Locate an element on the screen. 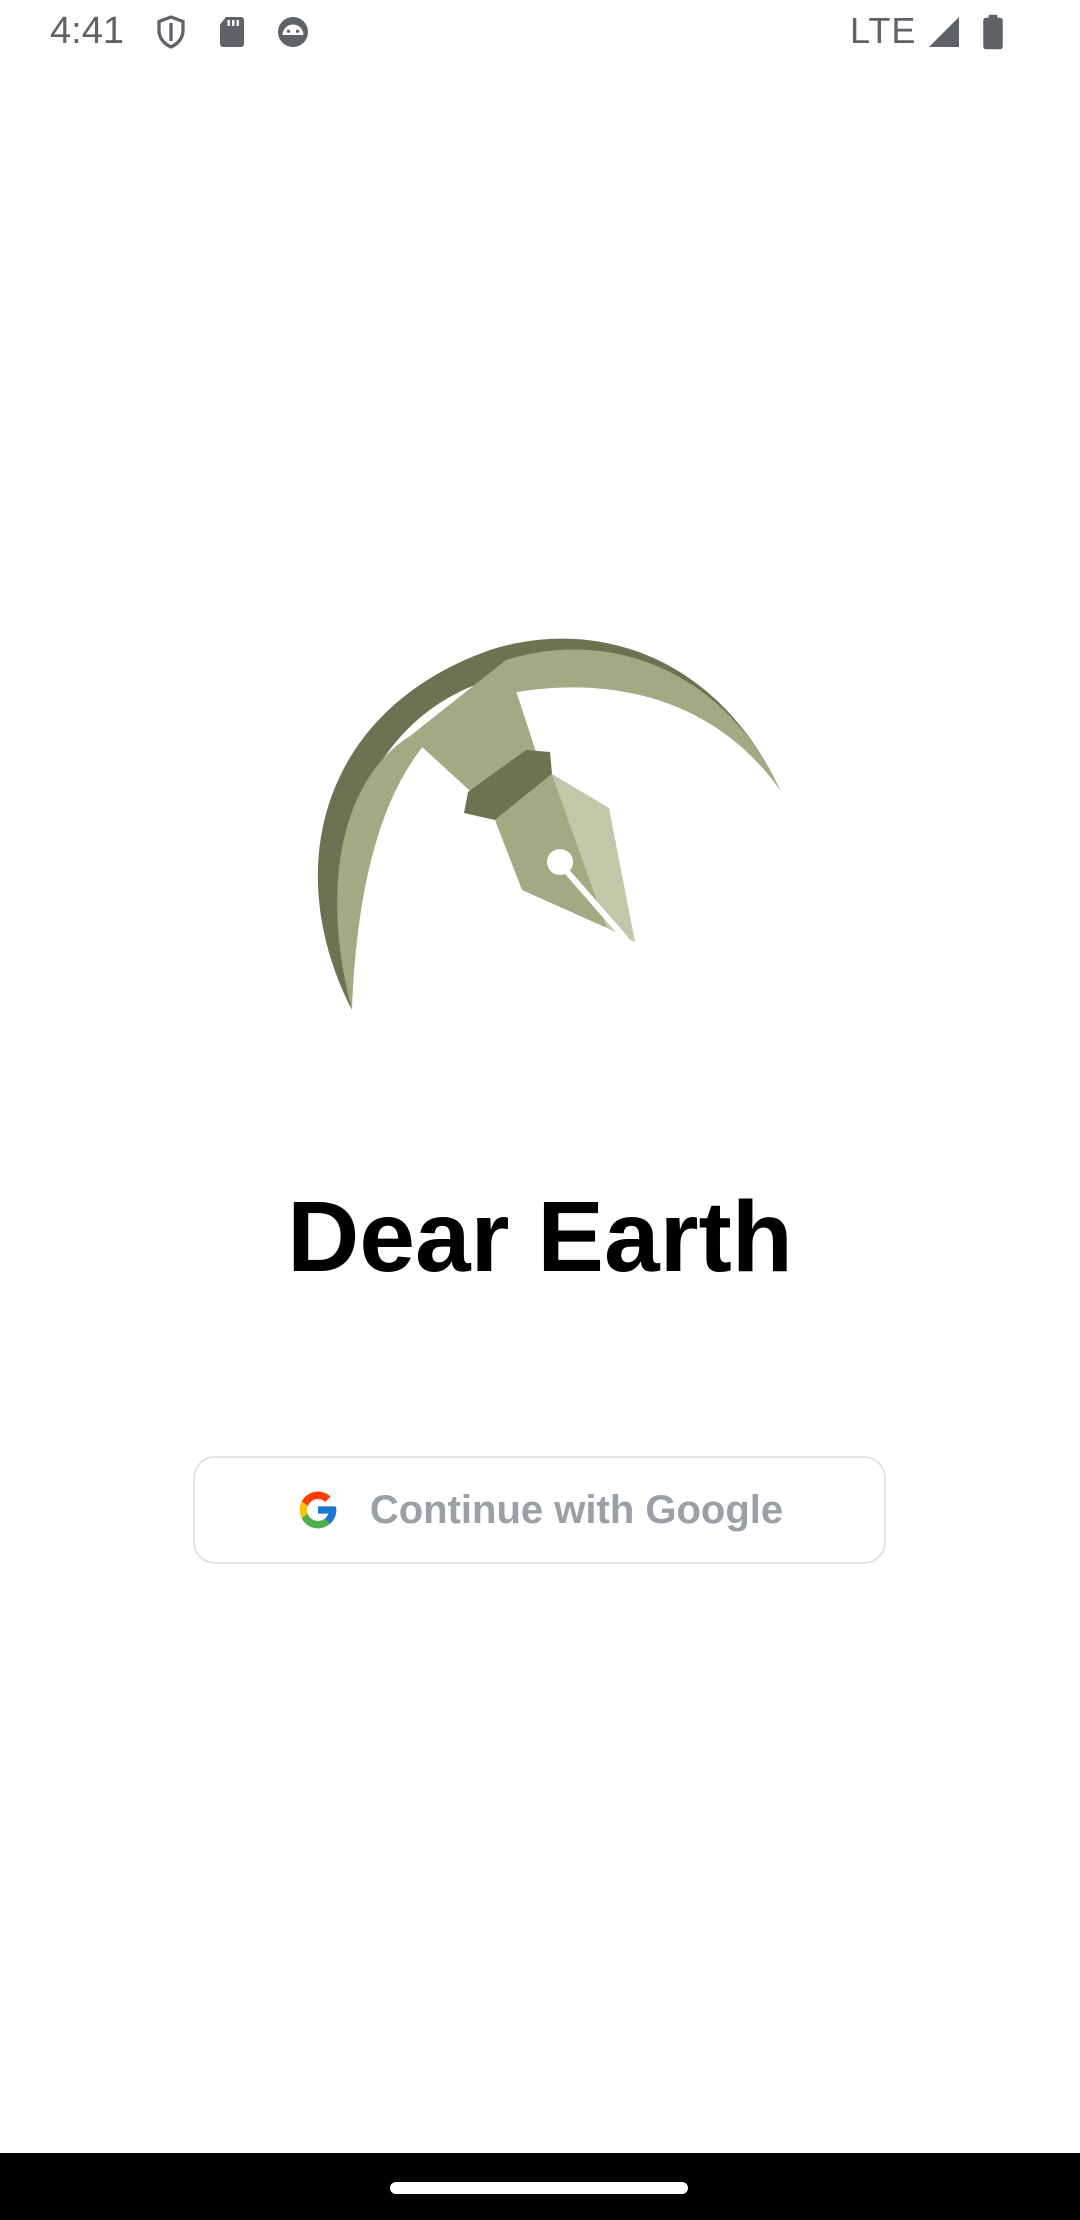  status-time: 4:41 is located at coordinates (87, 31).